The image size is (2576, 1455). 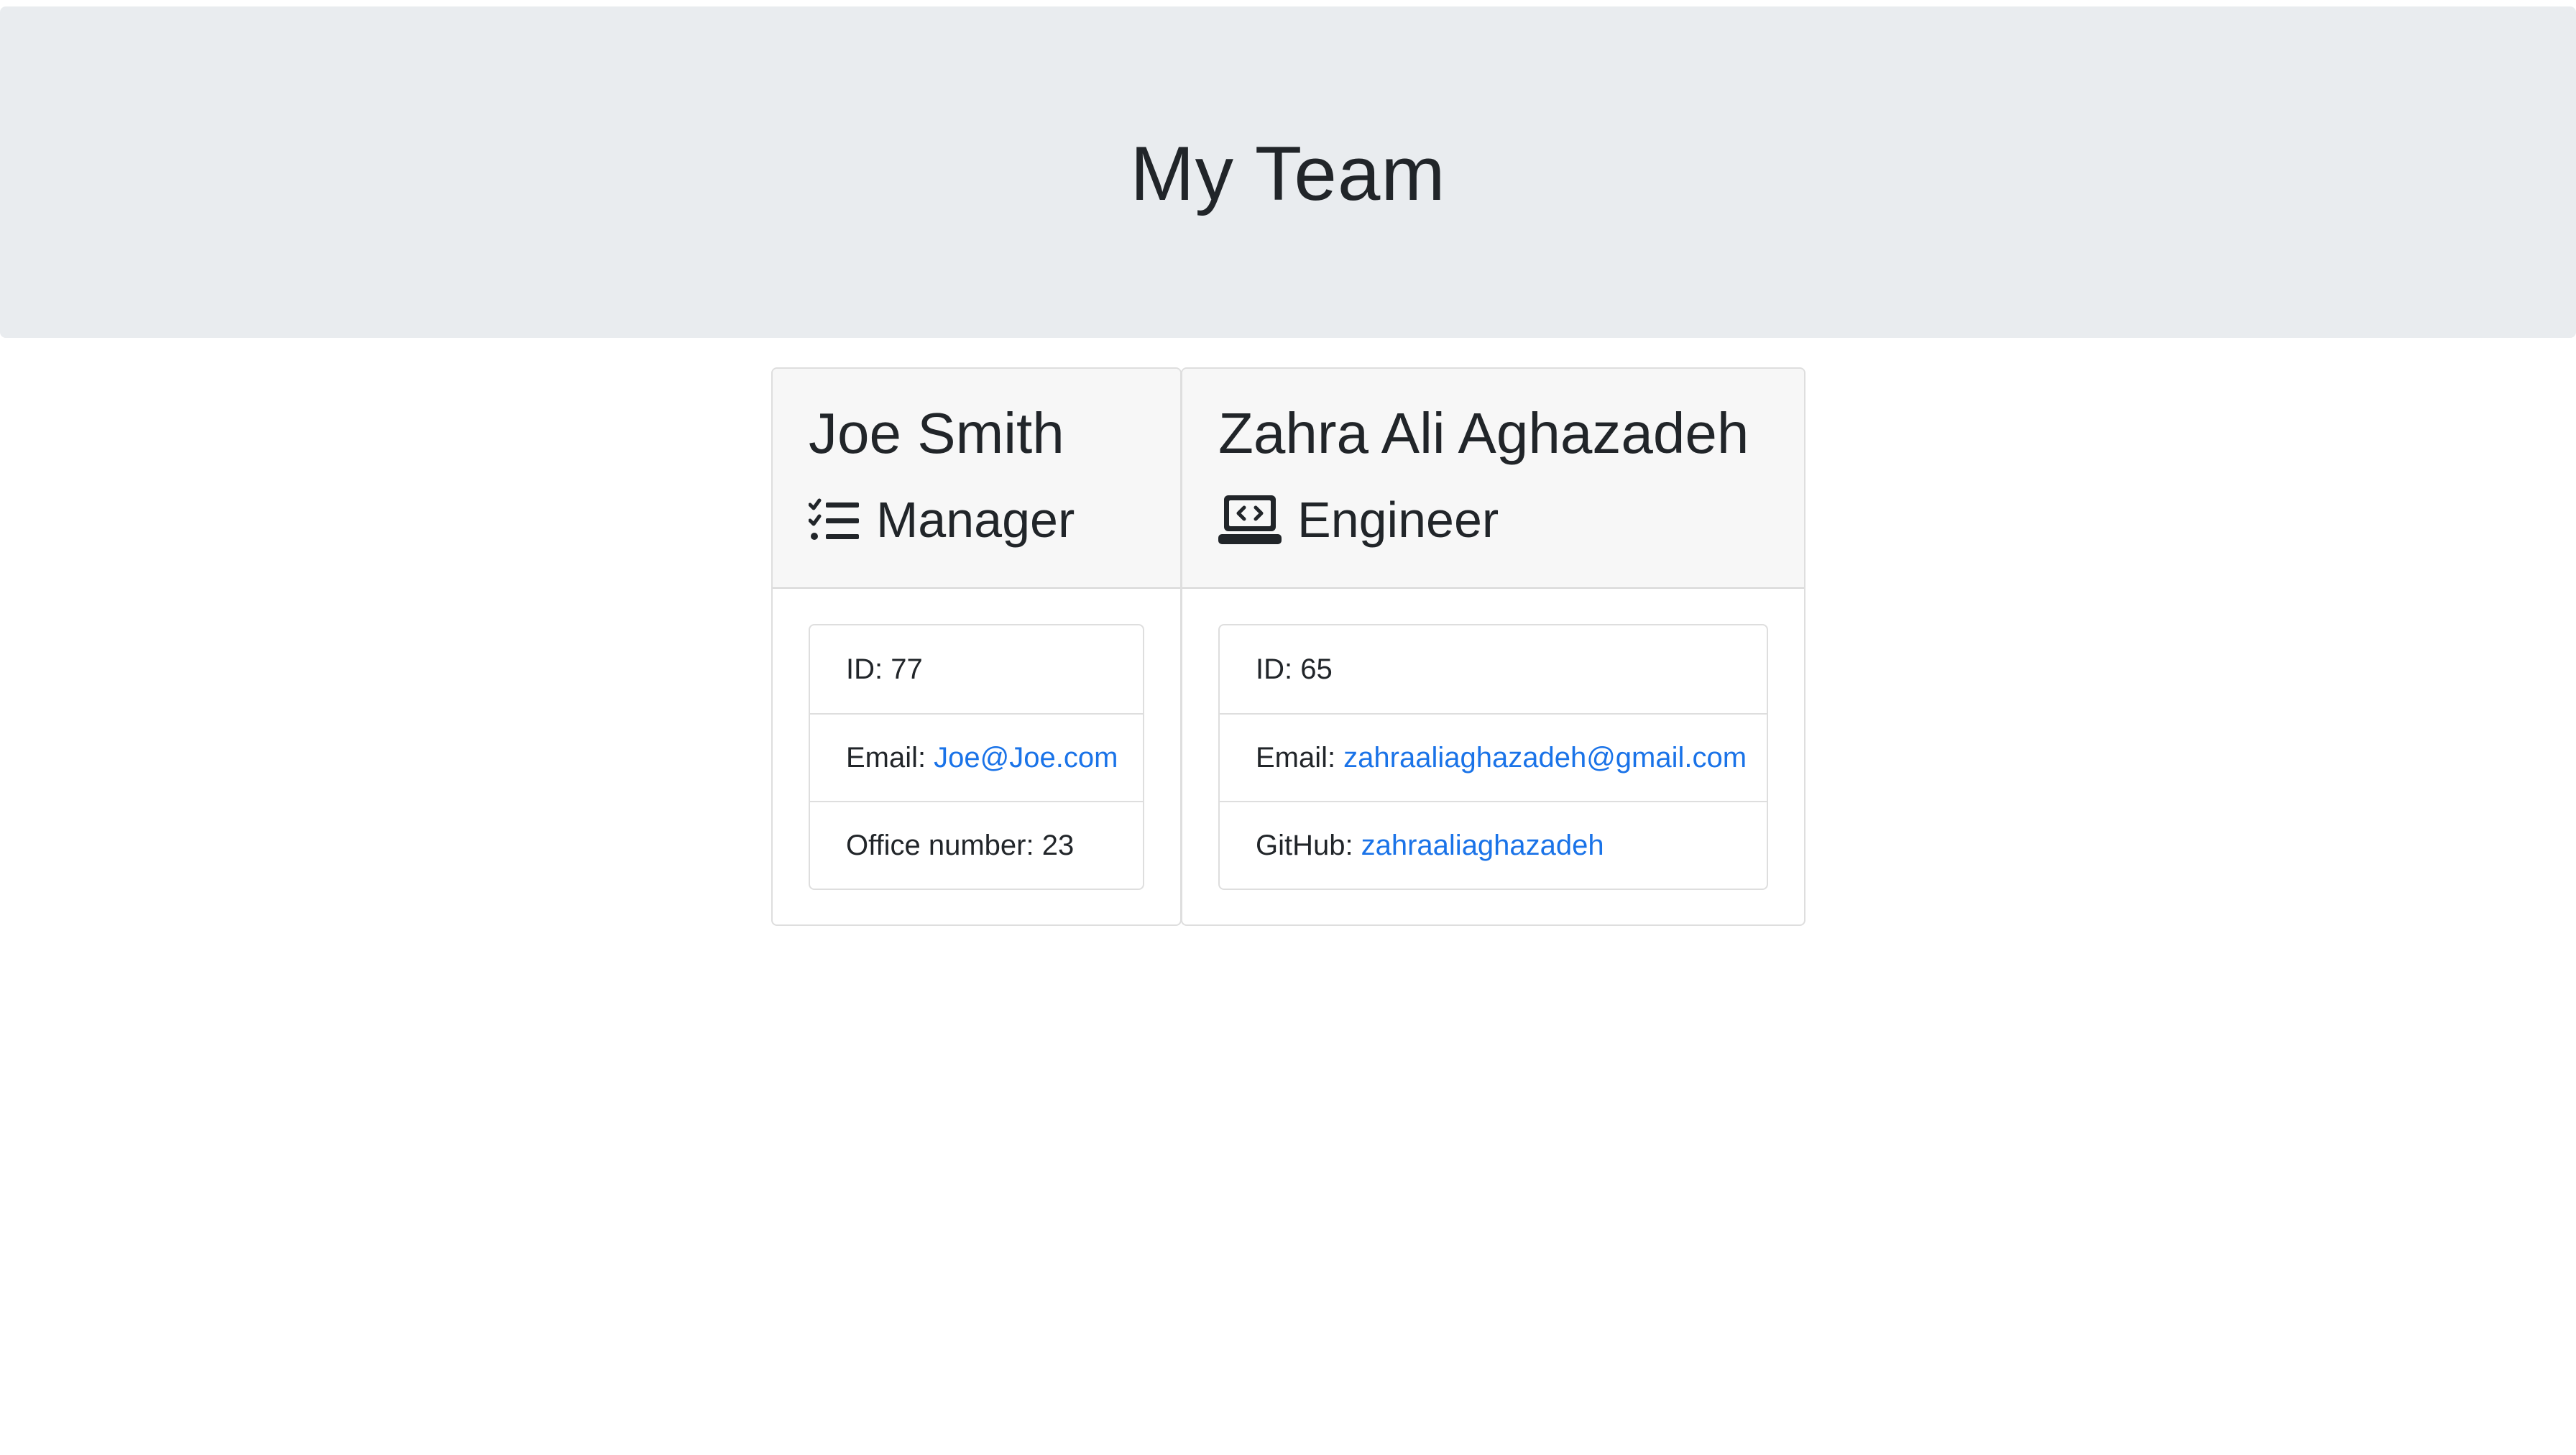 What do you see at coordinates (936, 433) in the screenshot?
I see `employee-name: Joe Smith` at bounding box center [936, 433].